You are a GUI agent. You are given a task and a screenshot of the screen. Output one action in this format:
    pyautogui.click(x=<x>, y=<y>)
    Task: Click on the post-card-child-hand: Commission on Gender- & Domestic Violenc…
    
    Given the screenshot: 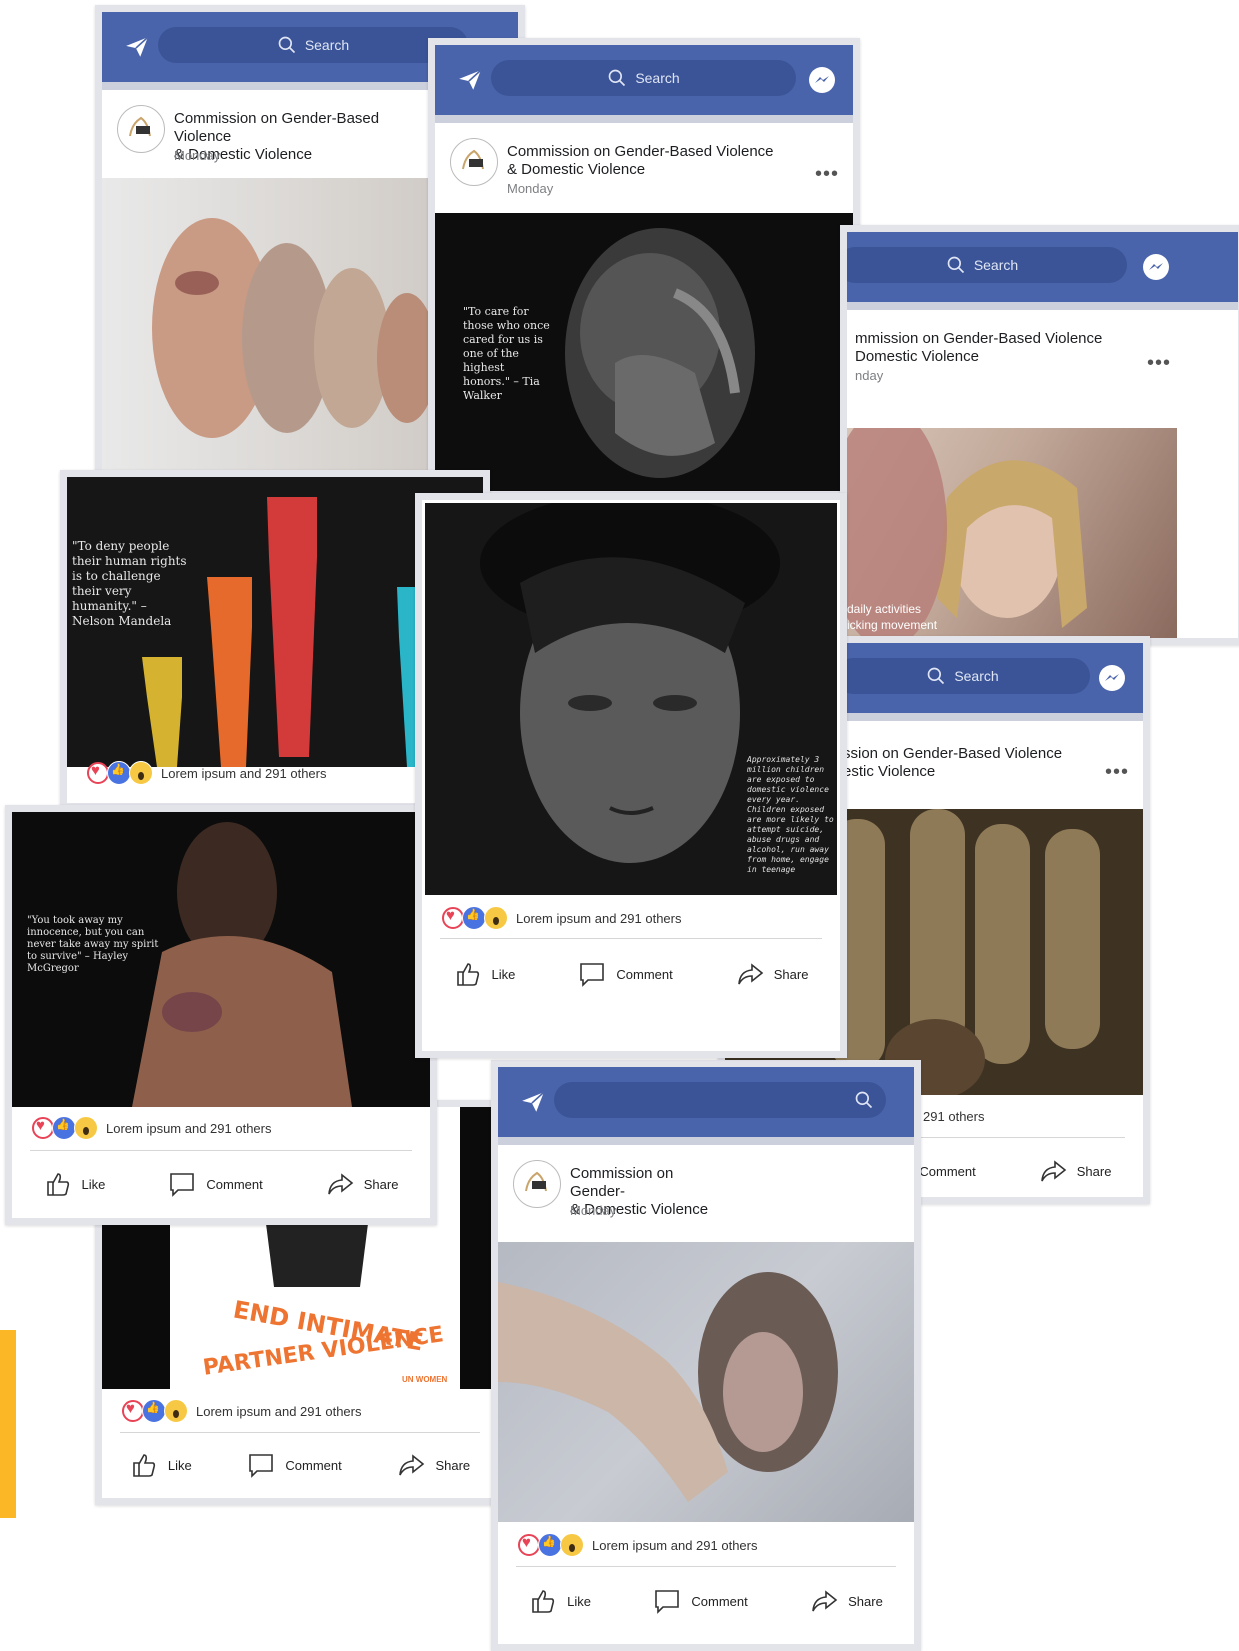 What is the action you would take?
    pyautogui.click(x=706, y=1355)
    